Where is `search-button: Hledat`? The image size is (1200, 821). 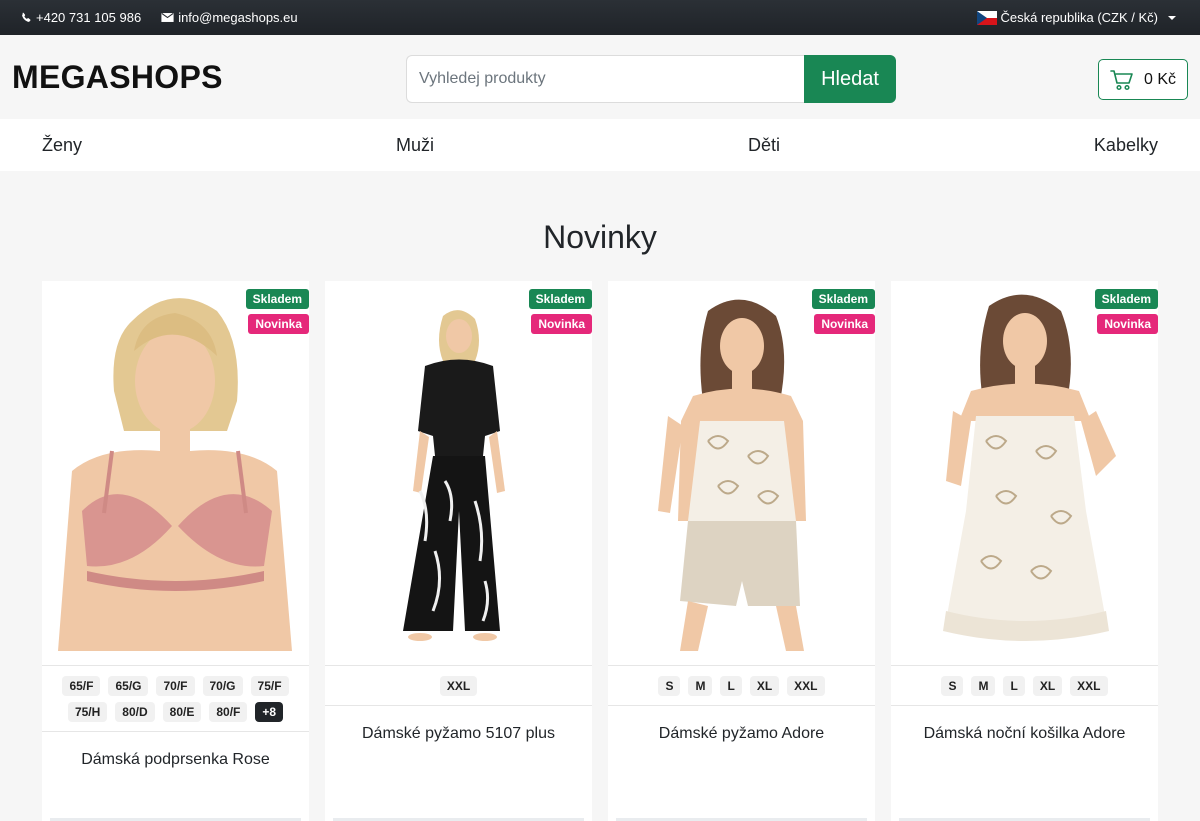 search-button: Hledat is located at coordinates (850, 79).